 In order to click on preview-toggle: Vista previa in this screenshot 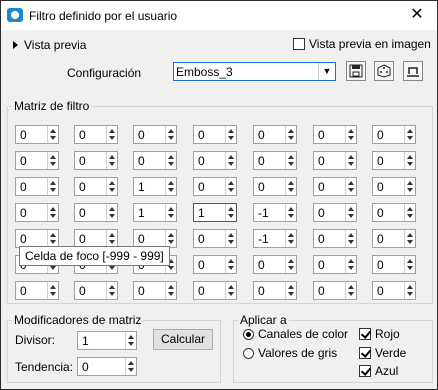, I will do `click(49, 45)`.